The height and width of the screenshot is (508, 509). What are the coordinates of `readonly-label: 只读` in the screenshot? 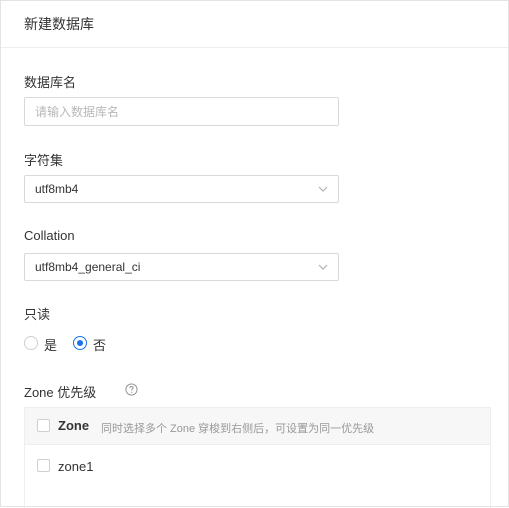 It's located at (37, 314).